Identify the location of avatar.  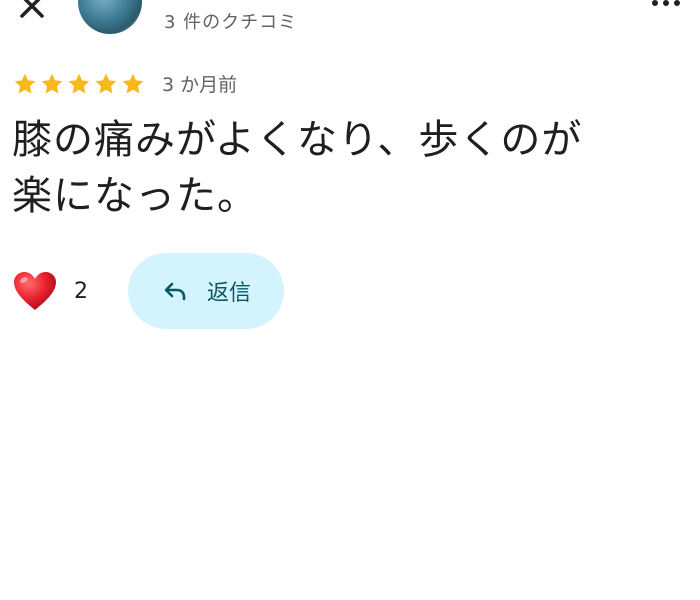
(110, 17).